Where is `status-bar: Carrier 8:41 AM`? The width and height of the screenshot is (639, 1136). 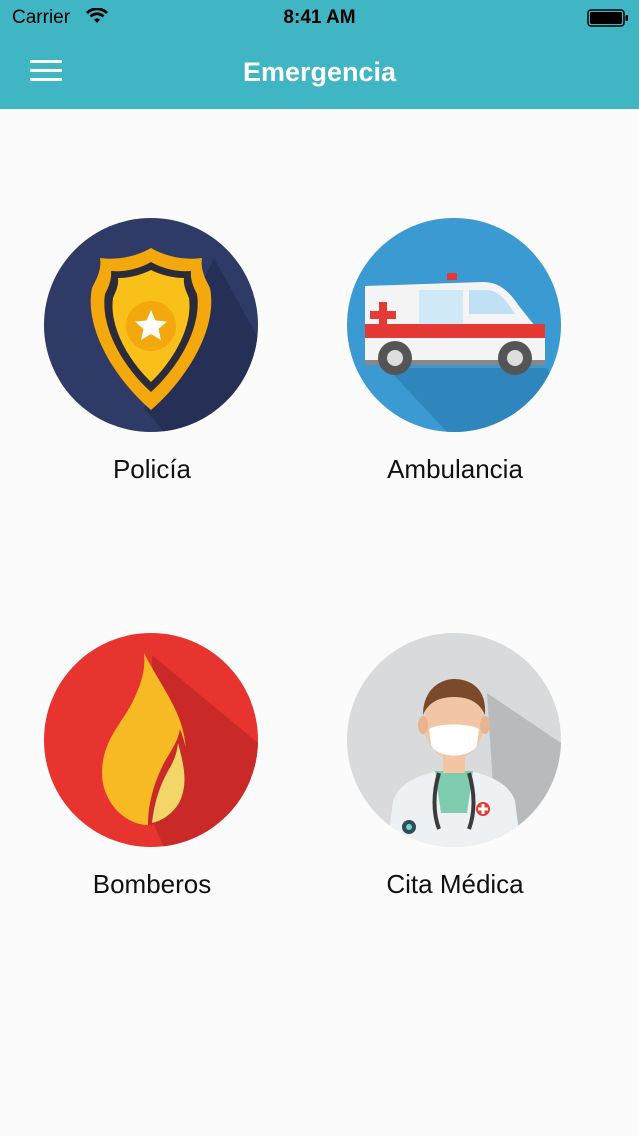 status-bar: Carrier 8:41 AM is located at coordinates (319, 18).